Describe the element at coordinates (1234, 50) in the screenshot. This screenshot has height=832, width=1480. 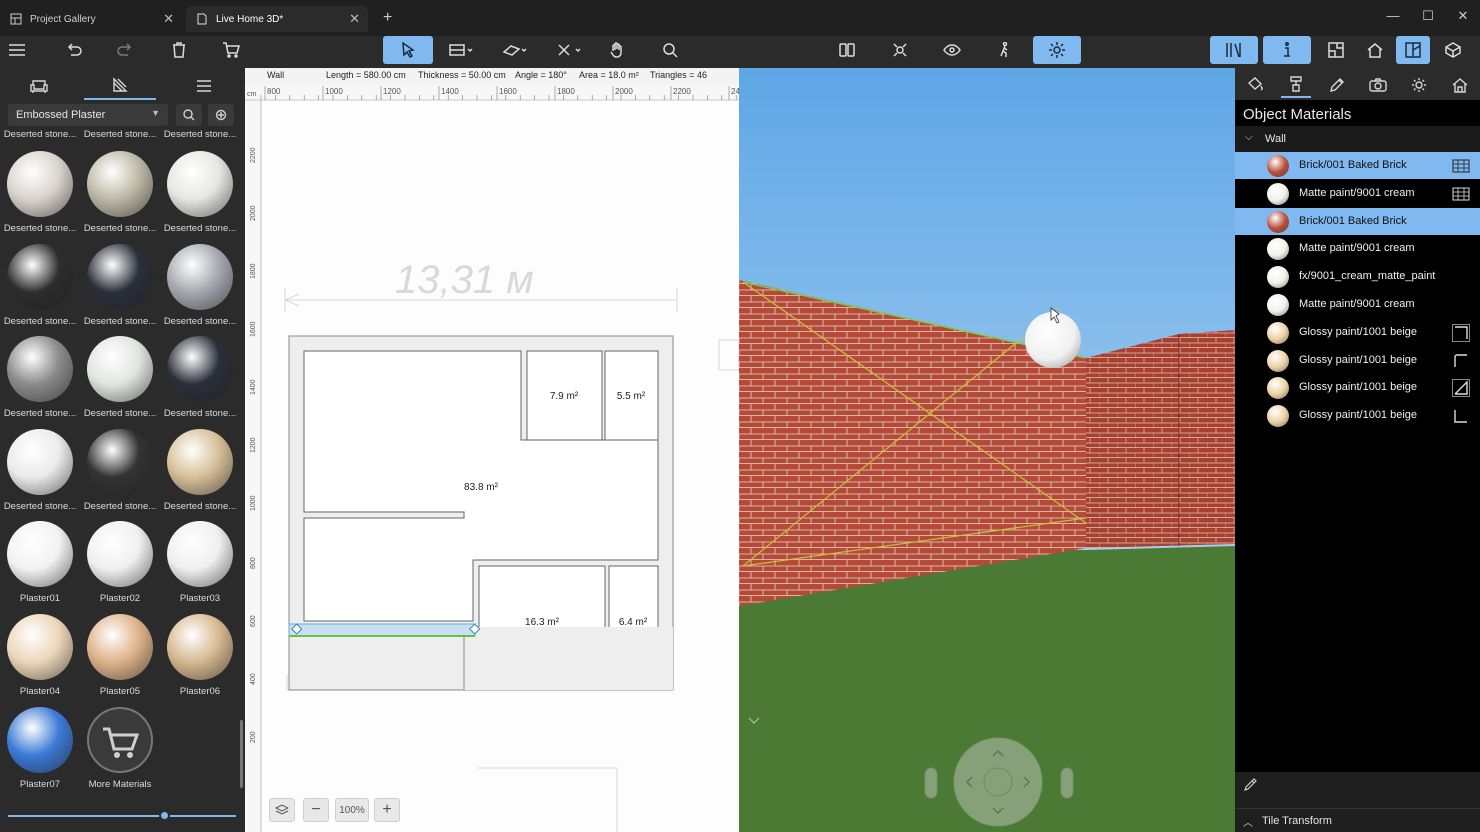
I see `library-button` at that location.